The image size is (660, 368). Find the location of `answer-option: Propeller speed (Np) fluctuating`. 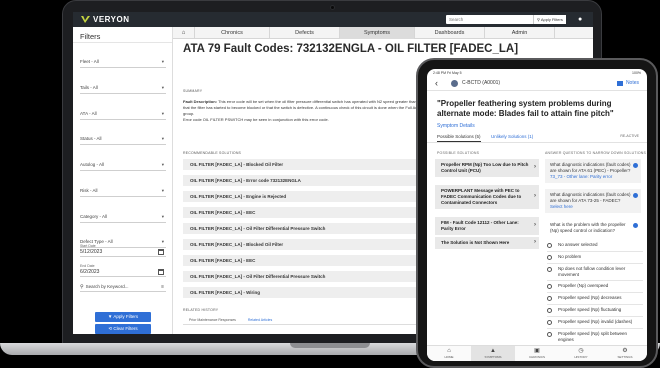

answer-option: Propeller speed (Np) fluctuating is located at coordinates (595, 311).